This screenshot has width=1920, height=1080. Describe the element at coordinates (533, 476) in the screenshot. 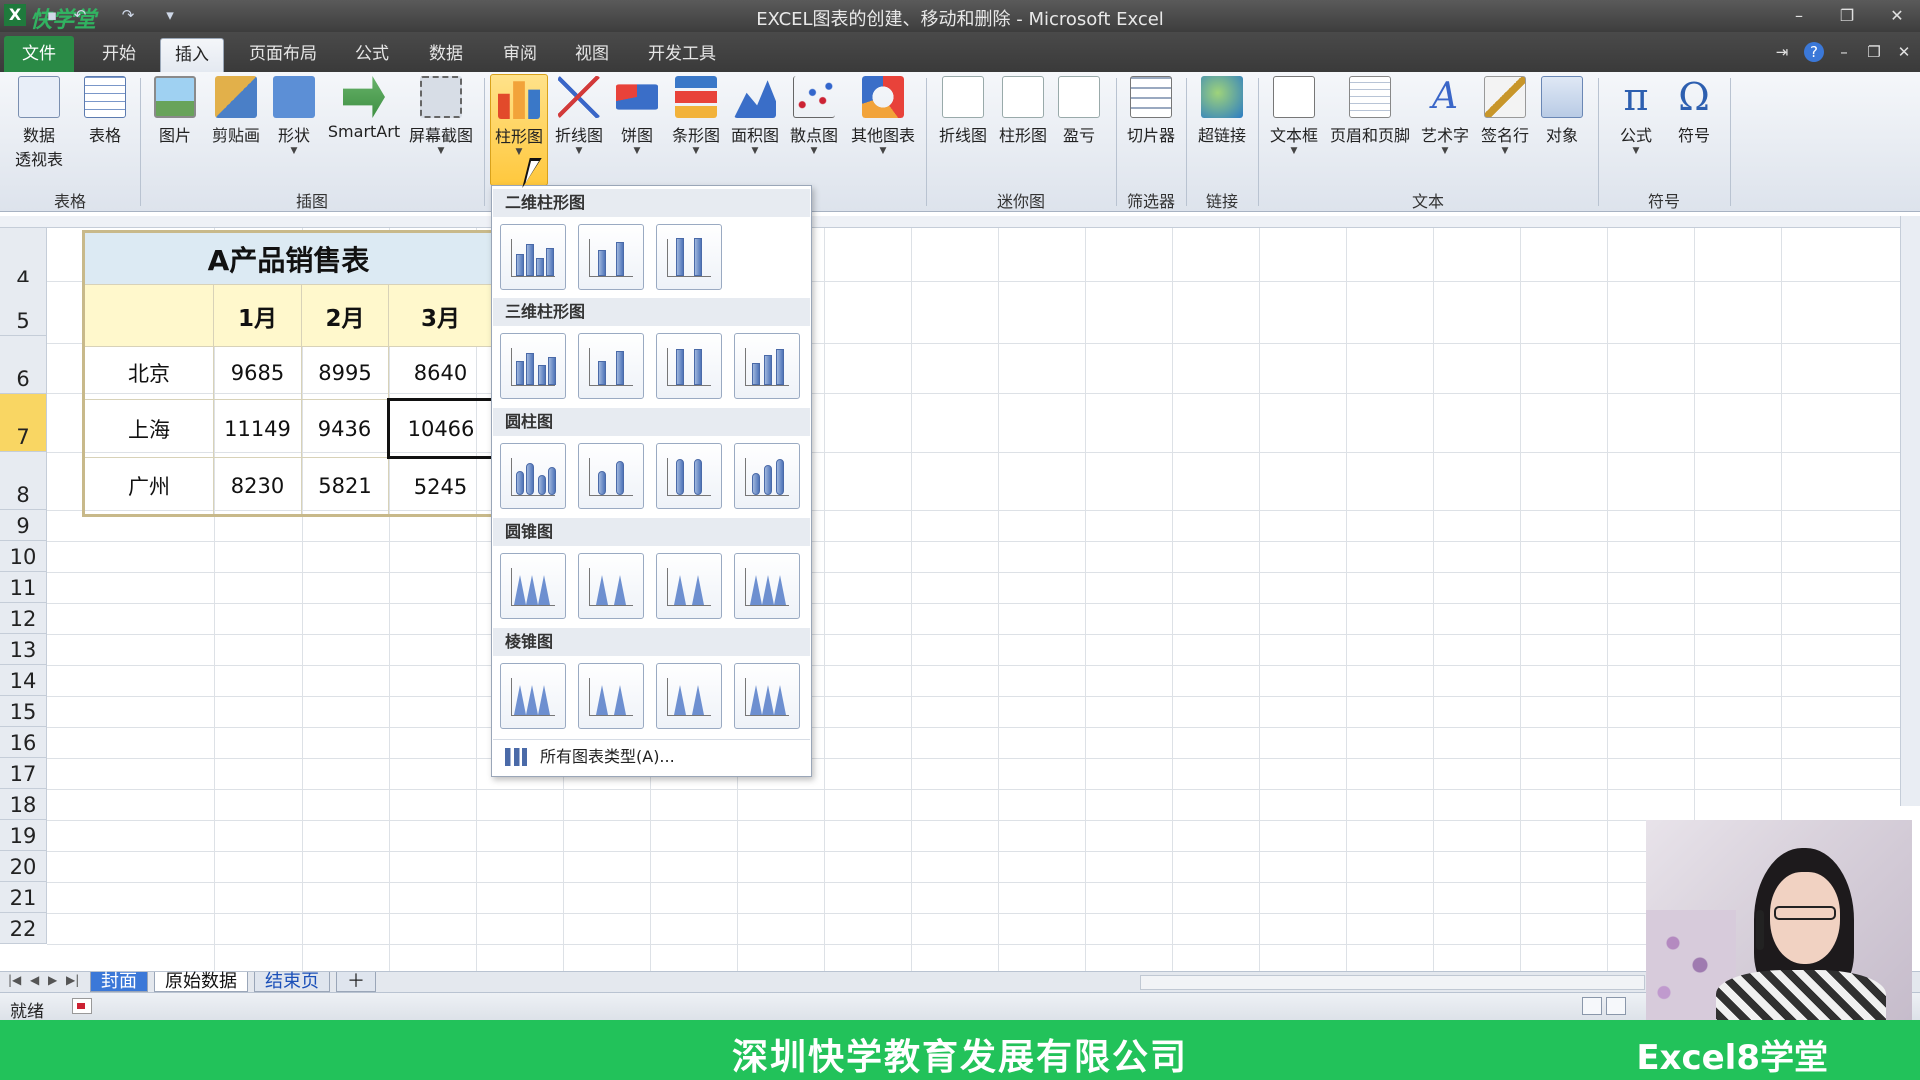

I see `clustered-cylinder-icon` at that location.